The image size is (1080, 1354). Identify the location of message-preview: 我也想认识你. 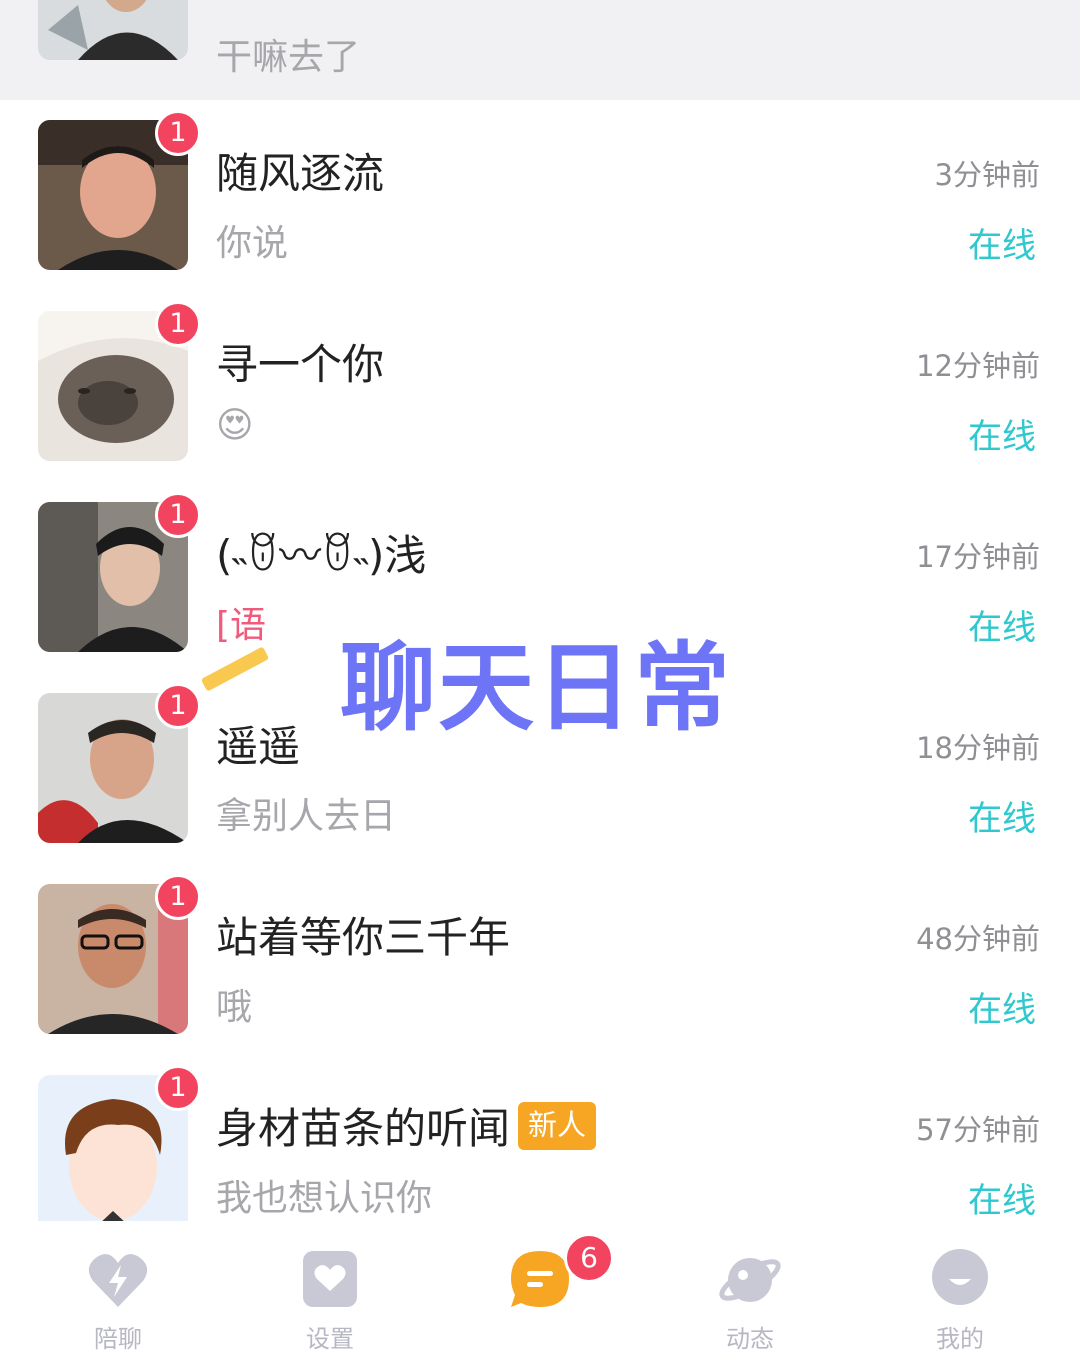
(324, 1198).